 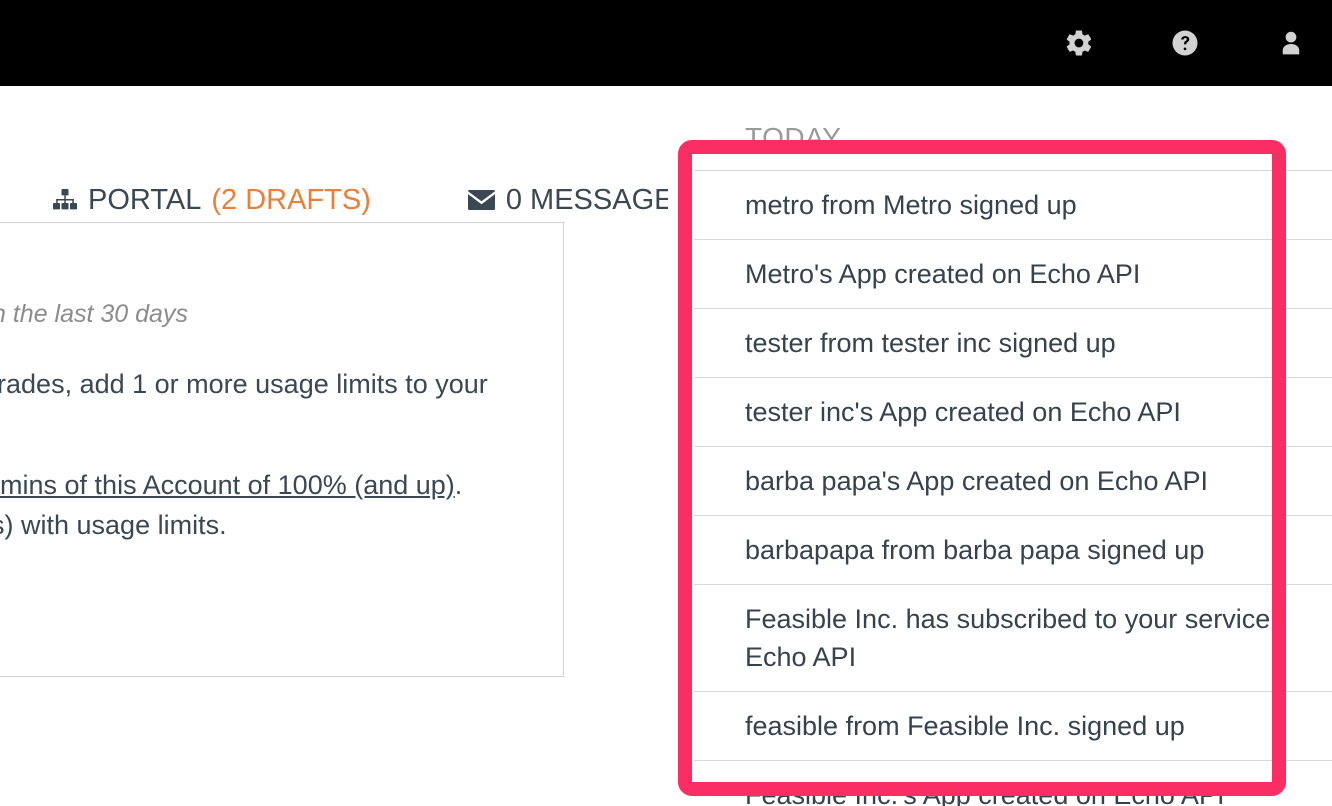 I want to click on top-navigation-bar, so click(x=666, y=43).